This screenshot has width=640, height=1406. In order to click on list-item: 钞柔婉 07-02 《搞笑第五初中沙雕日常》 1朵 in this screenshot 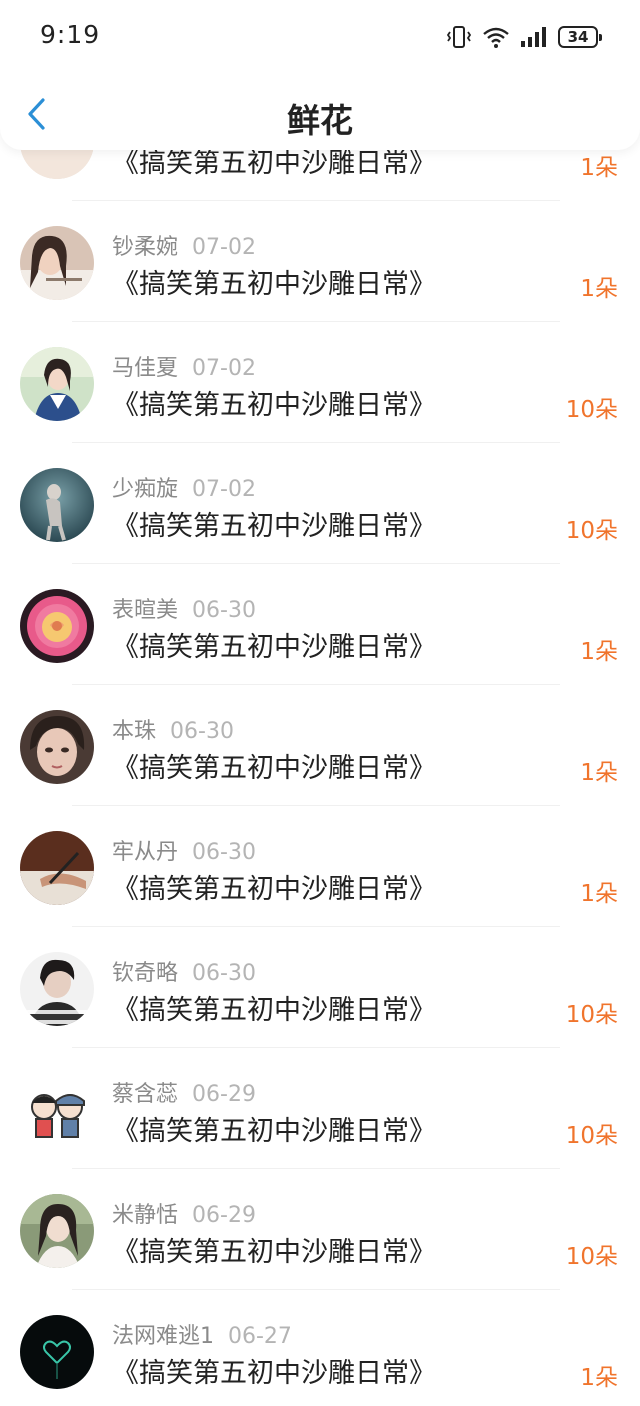, I will do `click(320, 261)`.